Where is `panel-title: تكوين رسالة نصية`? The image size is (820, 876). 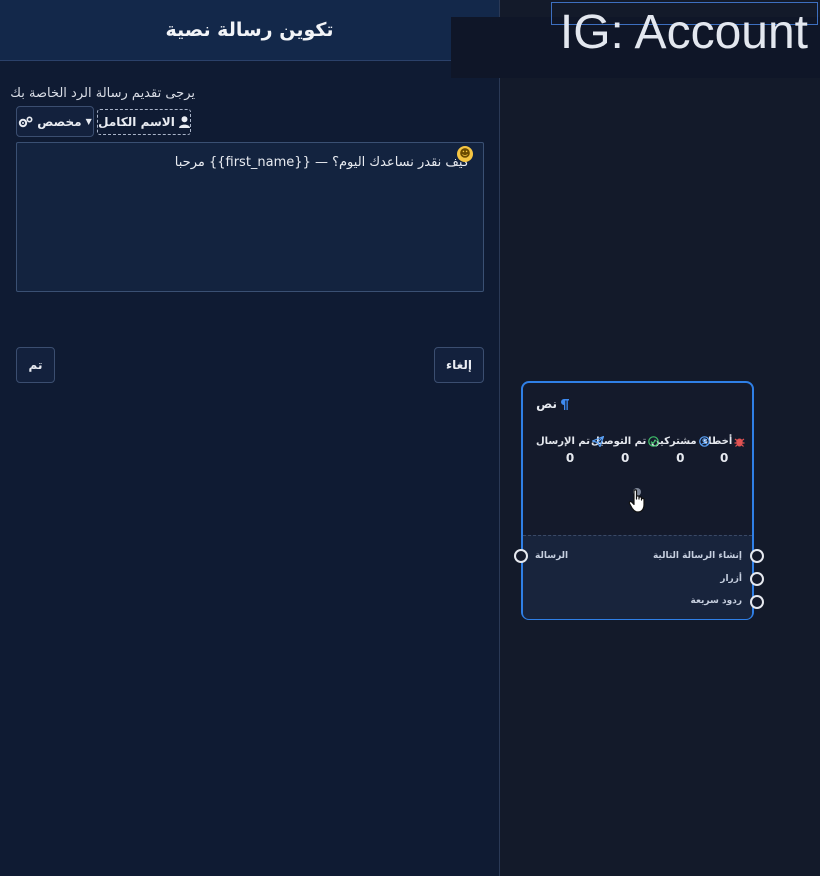 panel-title: تكوين رسالة نصية is located at coordinates (249, 30).